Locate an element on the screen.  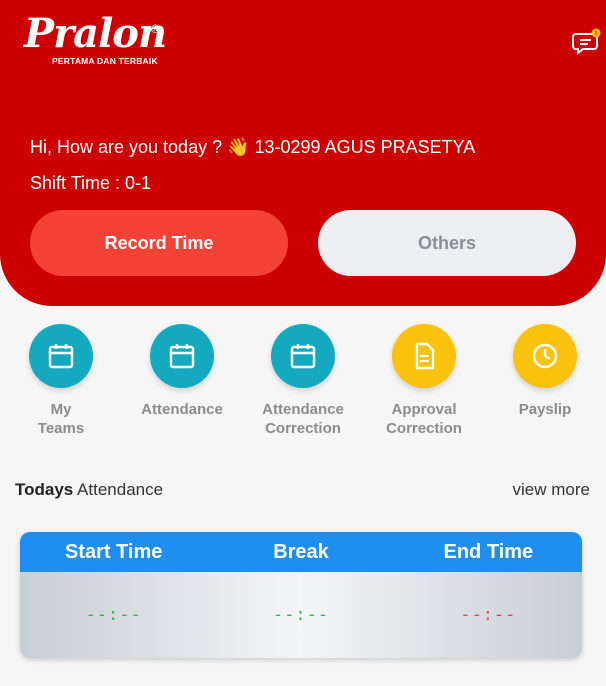
logo-wordmark: Pralon is located at coordinates (95, 33).